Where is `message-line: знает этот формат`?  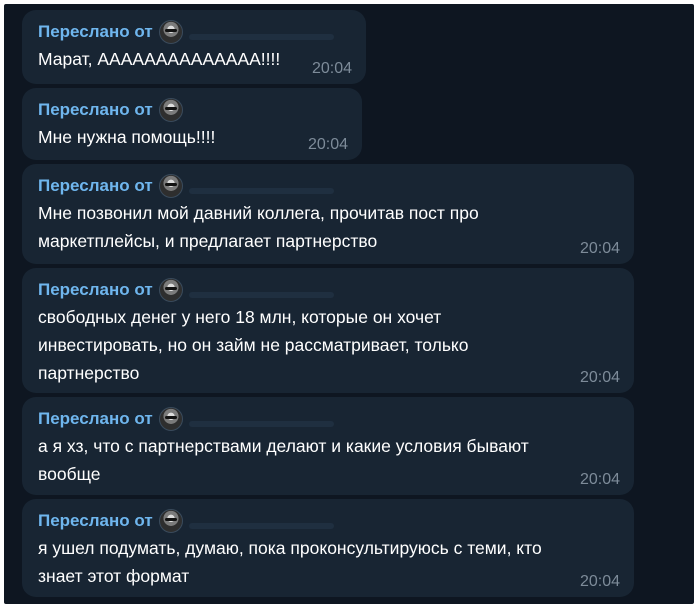 message-line: знает этот формат is located at coordinates (114, 576).